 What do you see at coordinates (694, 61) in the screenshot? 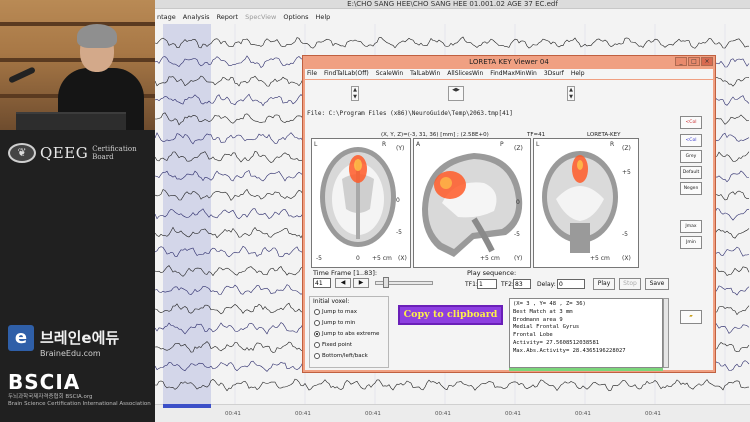
I see `maximize-button: □` at bounding box center [694, 61].